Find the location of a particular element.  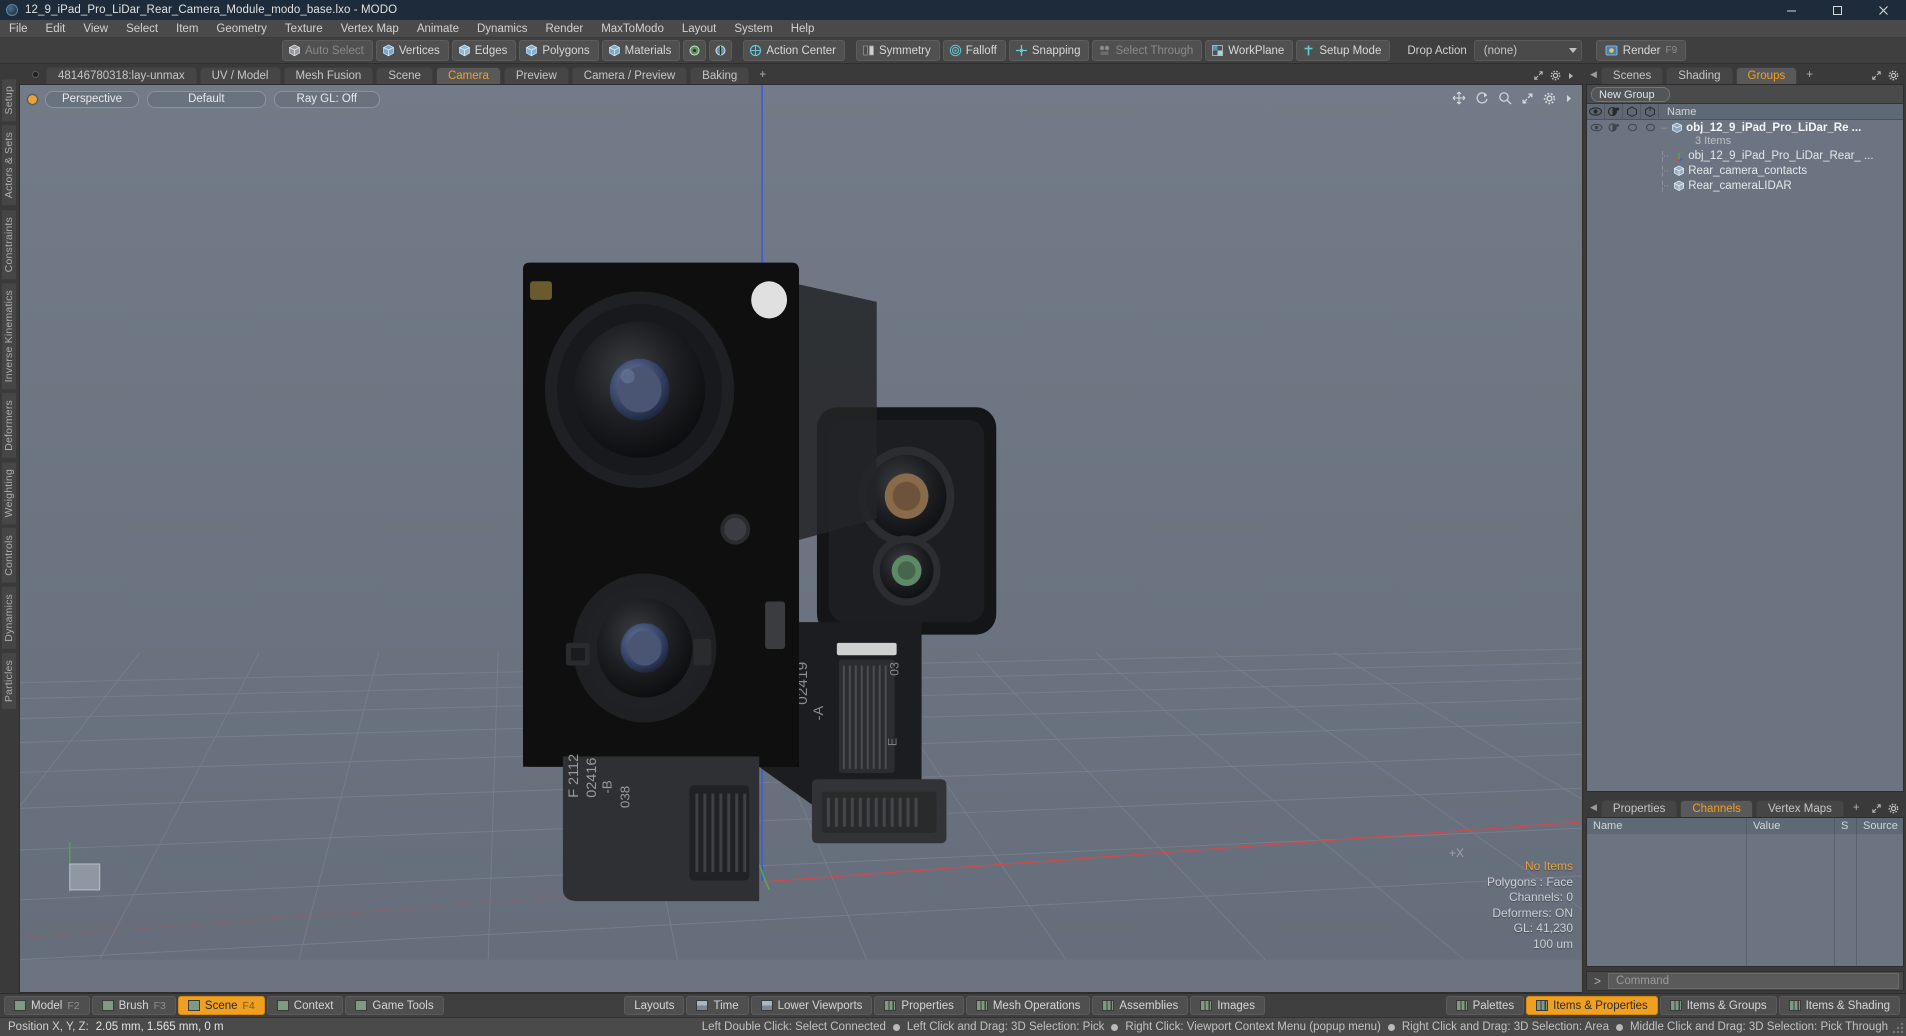

command-line: > Command is located at coordinates (1745, 981).